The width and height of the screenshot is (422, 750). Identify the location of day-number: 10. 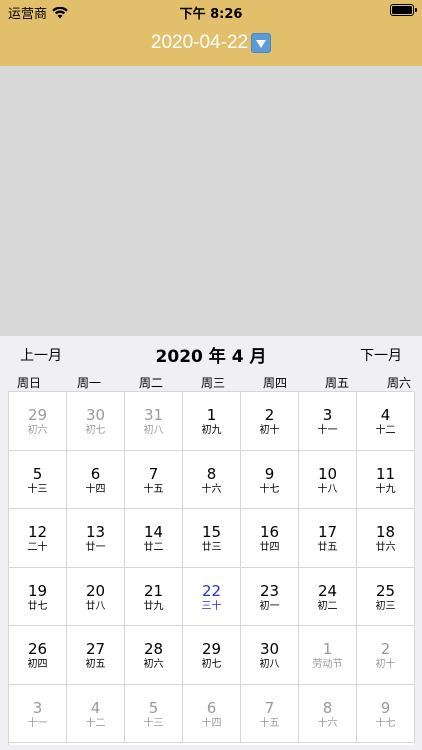
(327, 473).